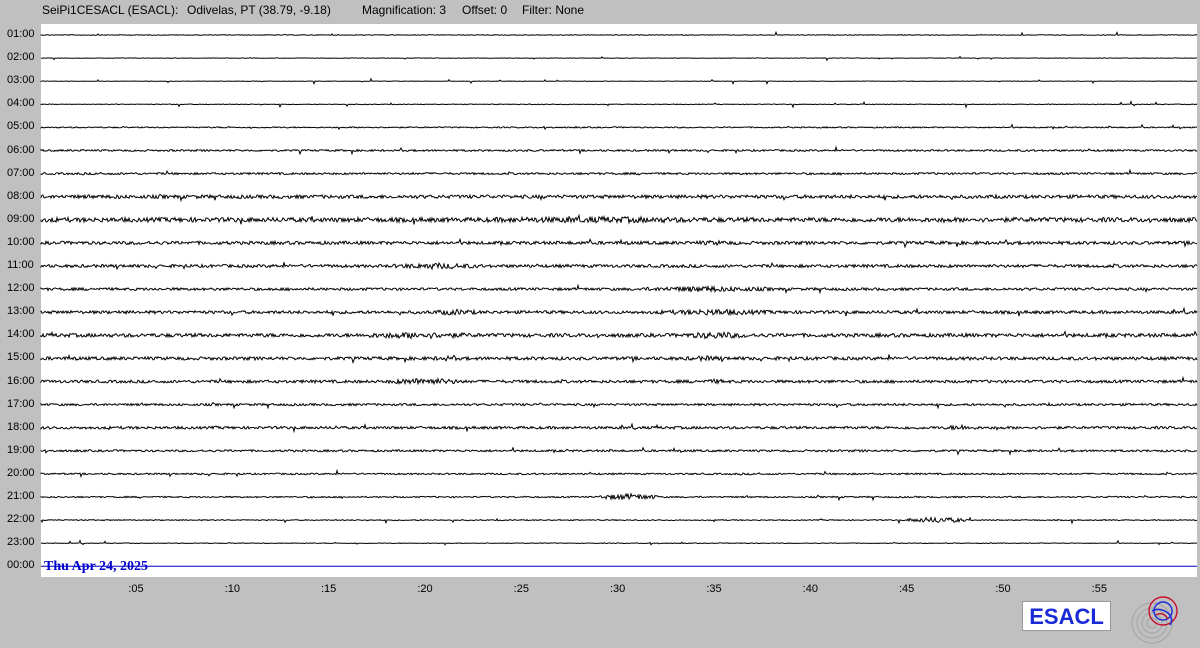 This screenshot has width=1200, height=648. What do you see at coordinates (110, 10) in the screenshot?
I see `station-label: SeiPi1CESACL (ESACL):` at bounding box center [110, 10].